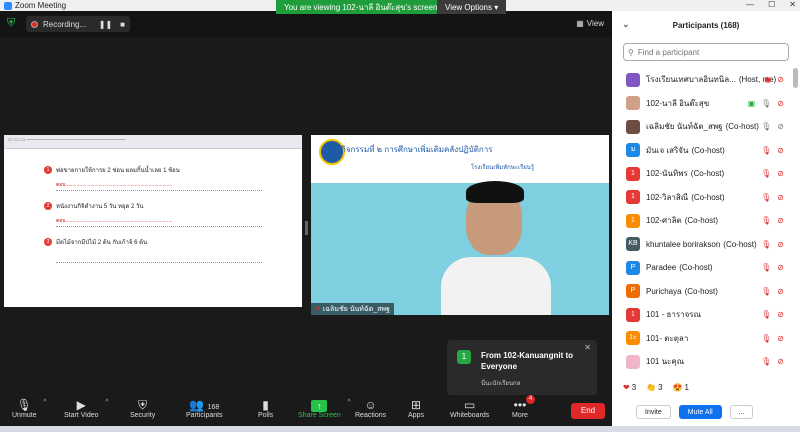  Describe the element at coordinates (349, 402) in the screenshot. I see `share-options-chevron-icon: ^` at that location.